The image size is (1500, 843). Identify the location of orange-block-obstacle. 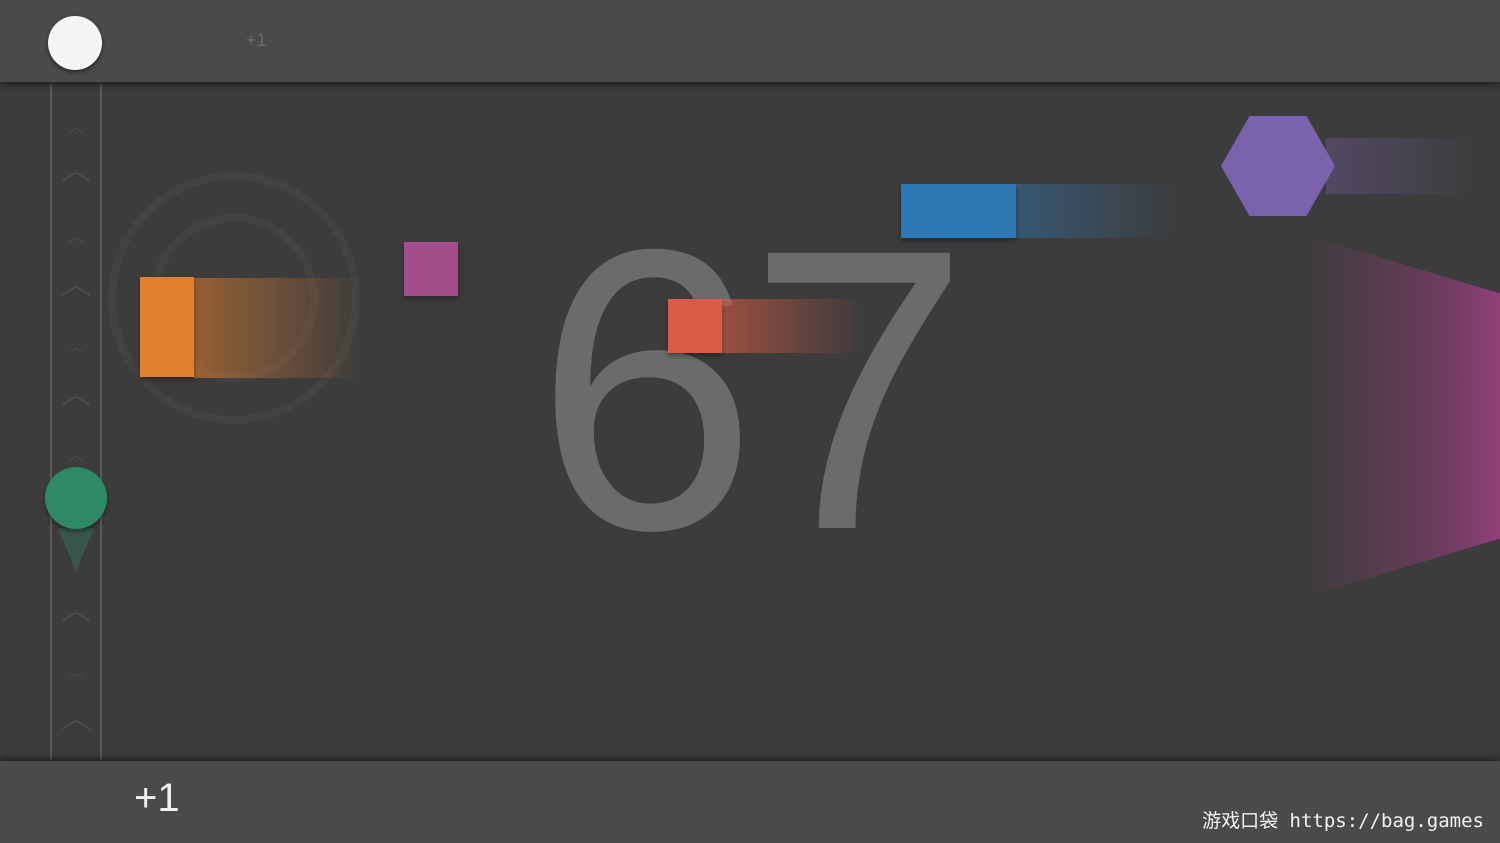
(167, 327).